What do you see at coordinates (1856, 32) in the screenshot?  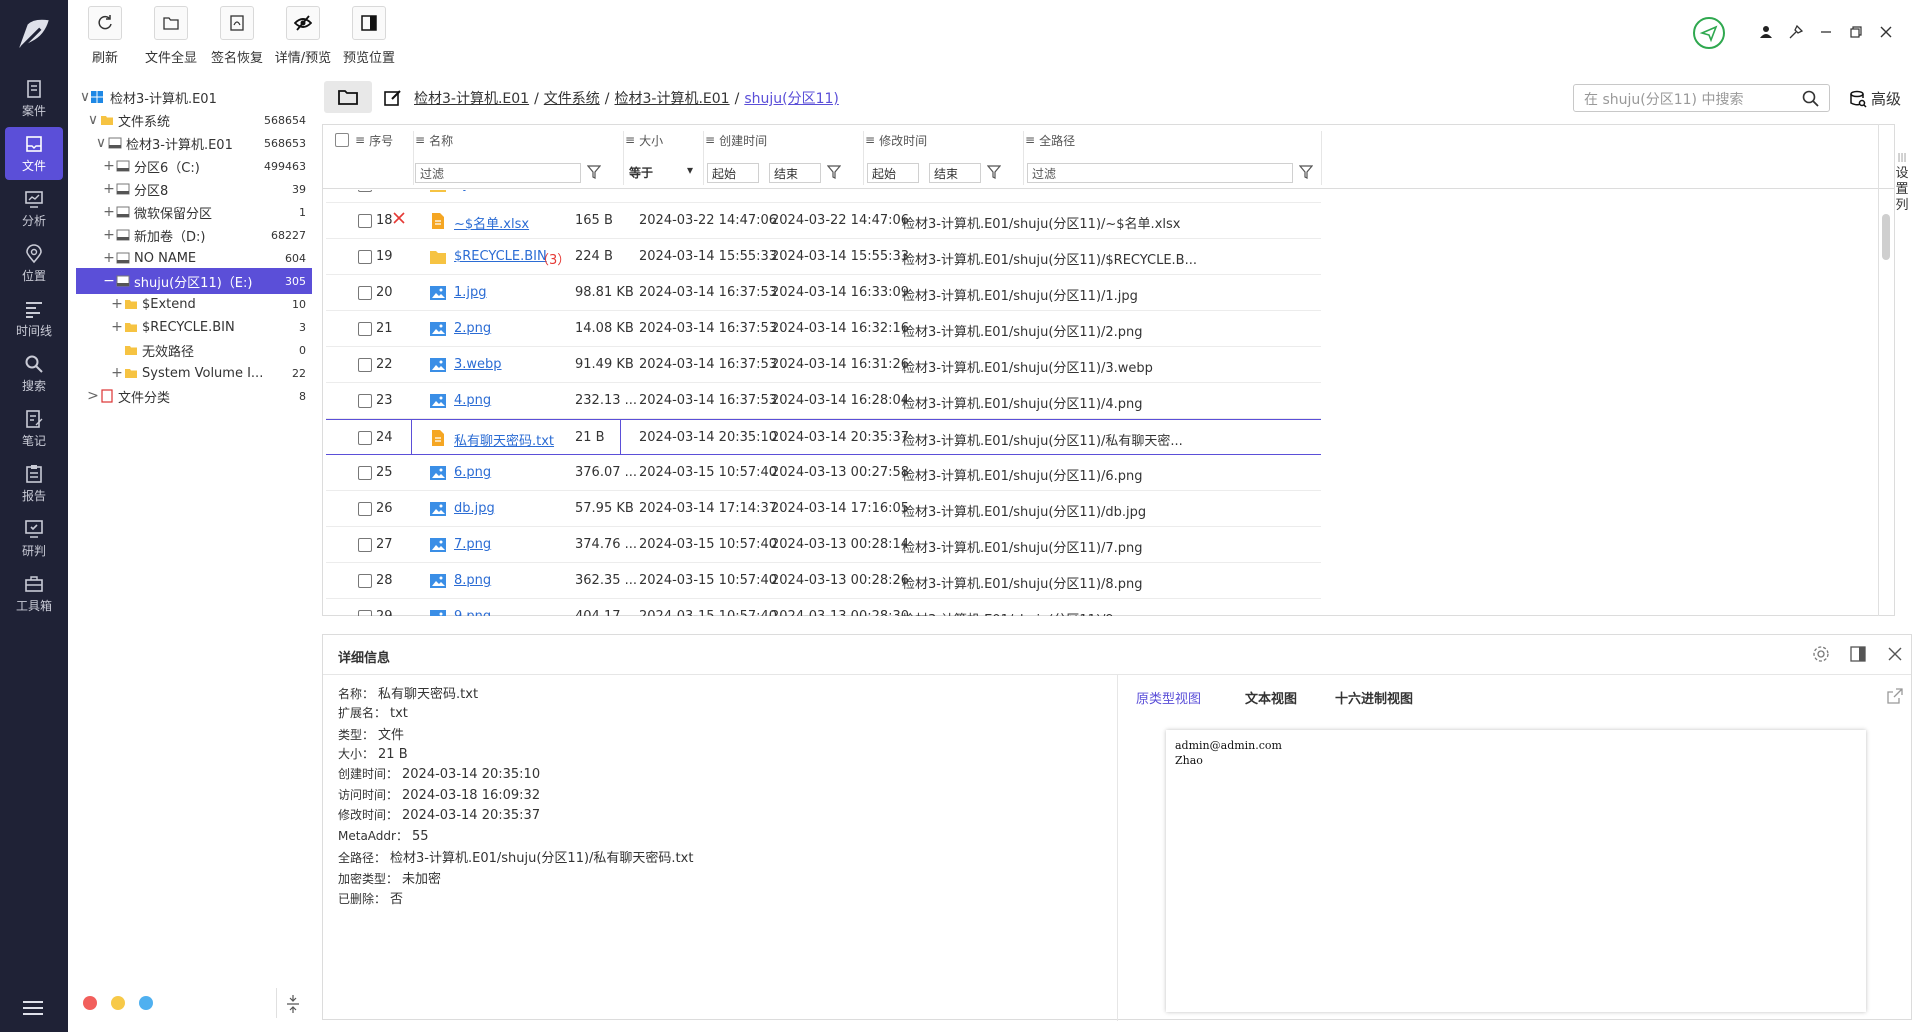 I see `restore-icon` at bounding box center [1856, 32].